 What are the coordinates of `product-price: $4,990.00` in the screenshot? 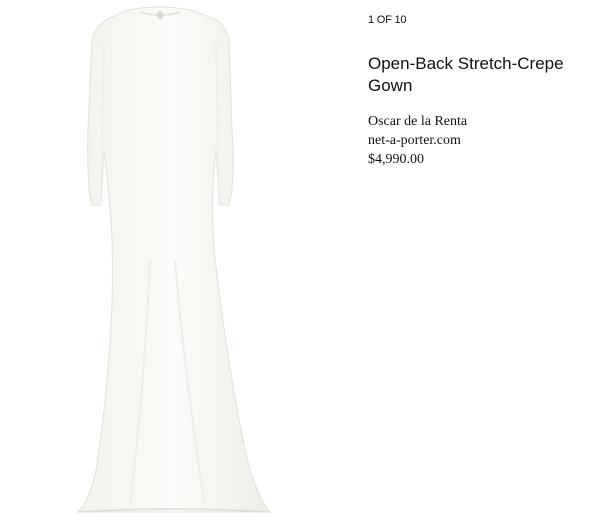 It's located at (396, 159).